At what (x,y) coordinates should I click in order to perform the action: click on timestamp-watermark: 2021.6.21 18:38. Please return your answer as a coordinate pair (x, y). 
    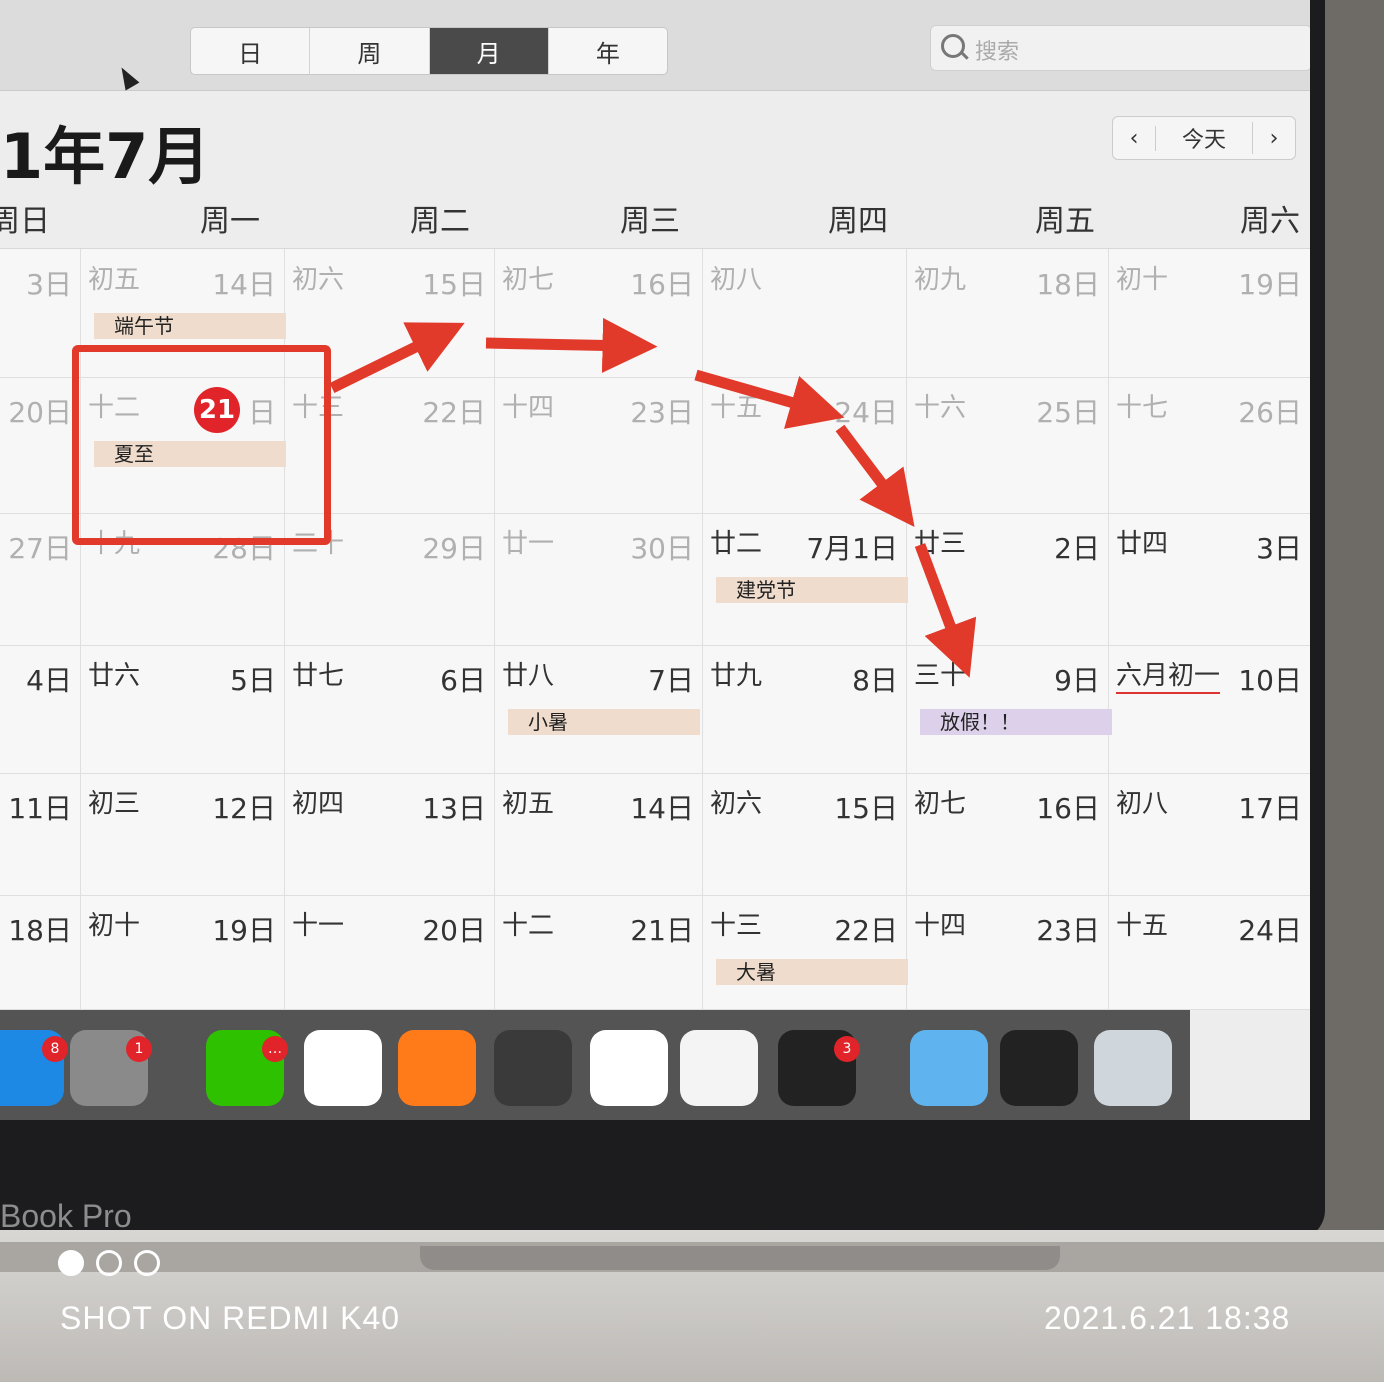
    Looking at the image, I should click on (1167, 1318).